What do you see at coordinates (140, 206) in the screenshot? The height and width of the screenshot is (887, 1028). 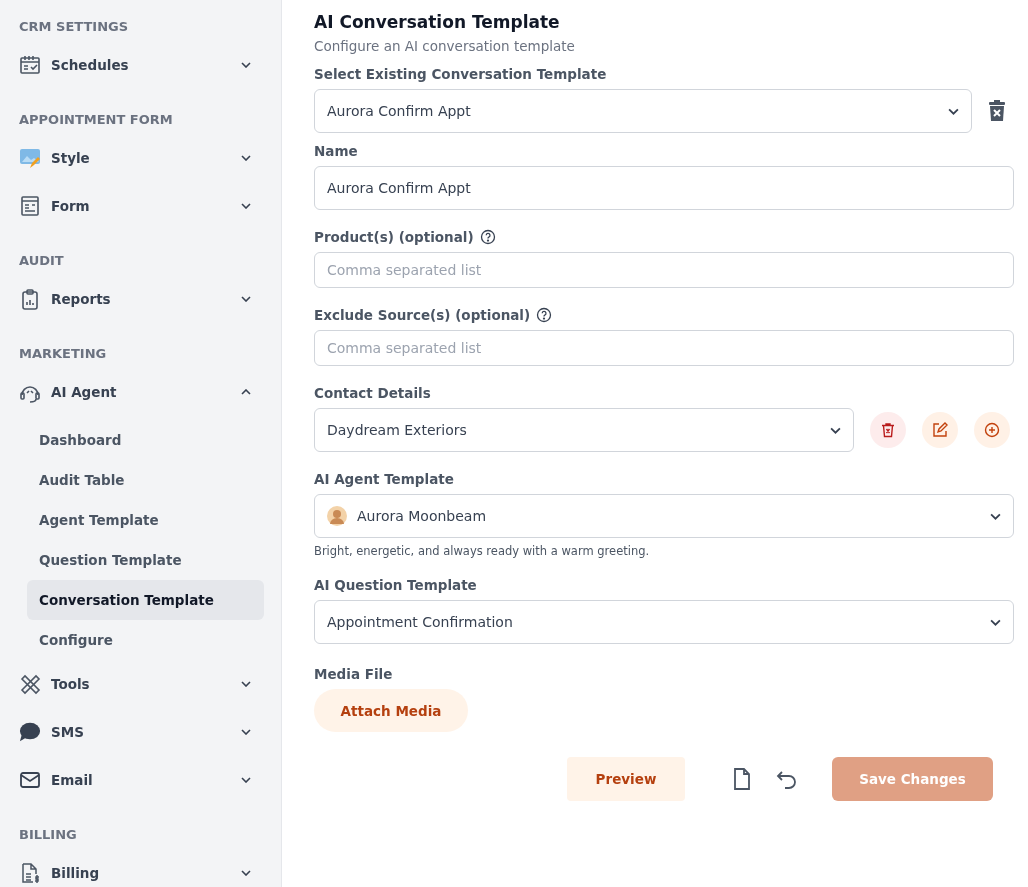 I see `sidebar-item: Form` at bounding box center [140, 206].